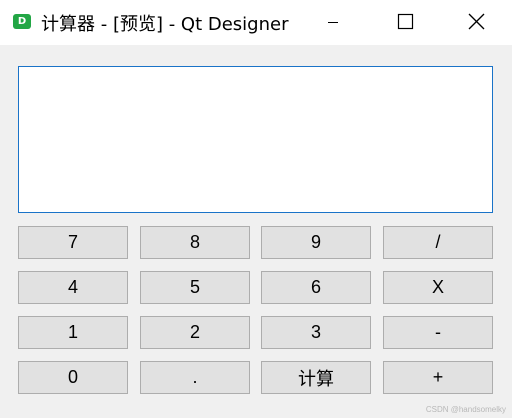 The height and width of the screenshot is (418, 512). I want to click on maximize-icon, so click(405, 21).